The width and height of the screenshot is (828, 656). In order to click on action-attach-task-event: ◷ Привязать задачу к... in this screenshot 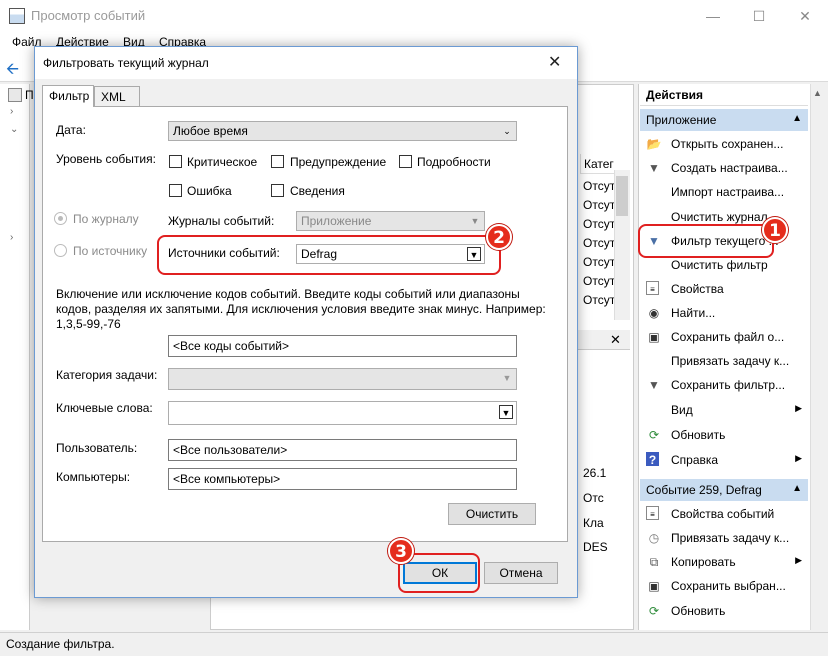, I will do `click(724, 538)`.